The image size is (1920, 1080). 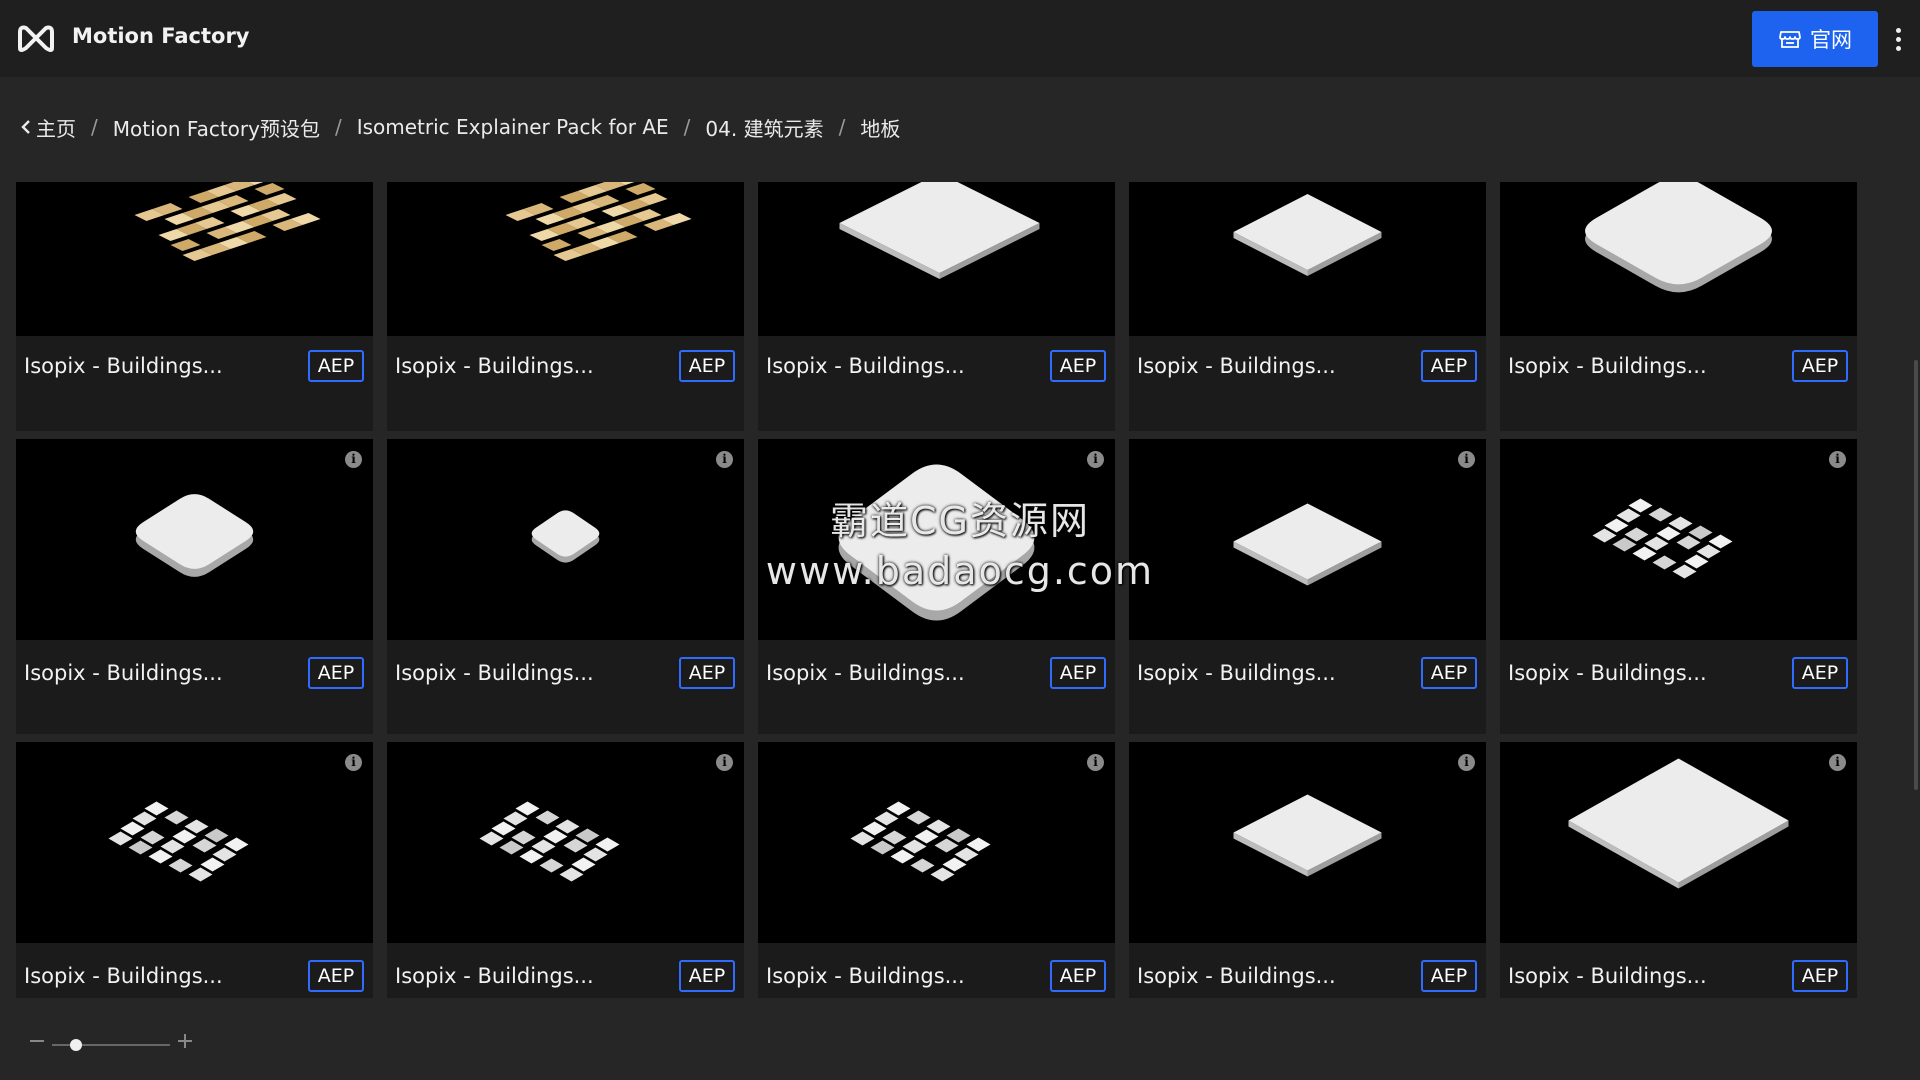 What do you see at coordinates (1898, 39) in the screenshot?
I see `more-menu-button` at bounding box center [1898, 39].